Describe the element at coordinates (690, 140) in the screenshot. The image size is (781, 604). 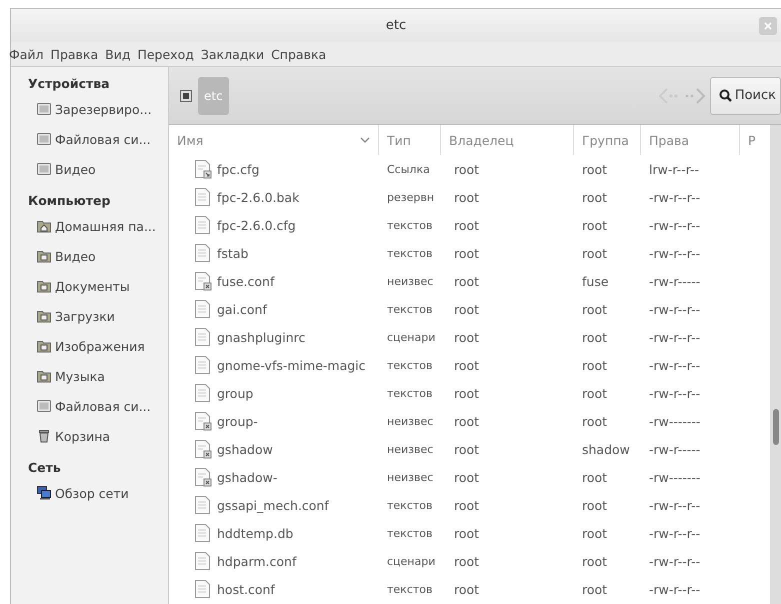
I see `column-header: Права` at that location.